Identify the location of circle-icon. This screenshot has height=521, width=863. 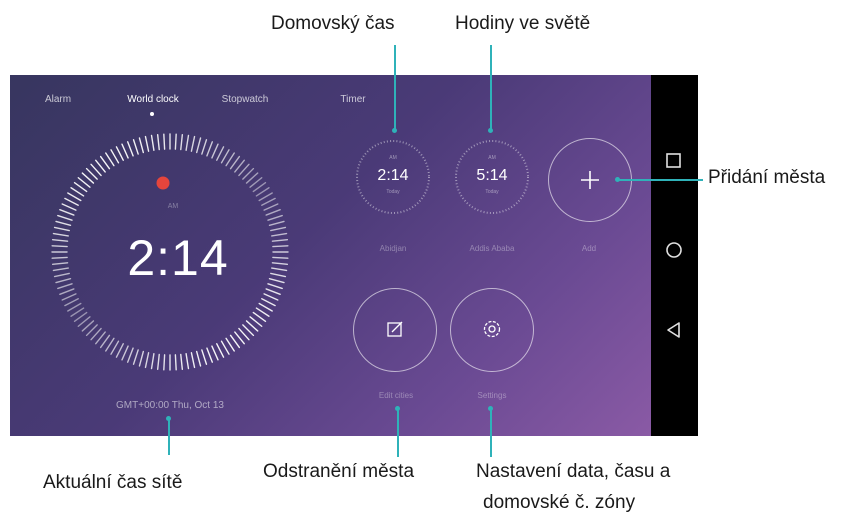
(674, 250).